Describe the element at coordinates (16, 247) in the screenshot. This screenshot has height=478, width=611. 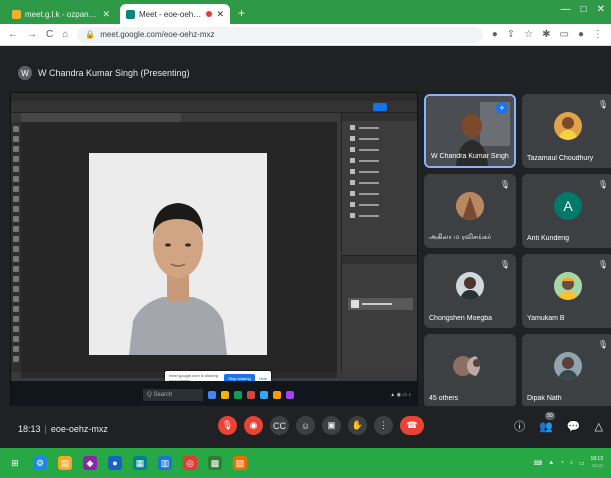
I see `tool-panel` at that location.